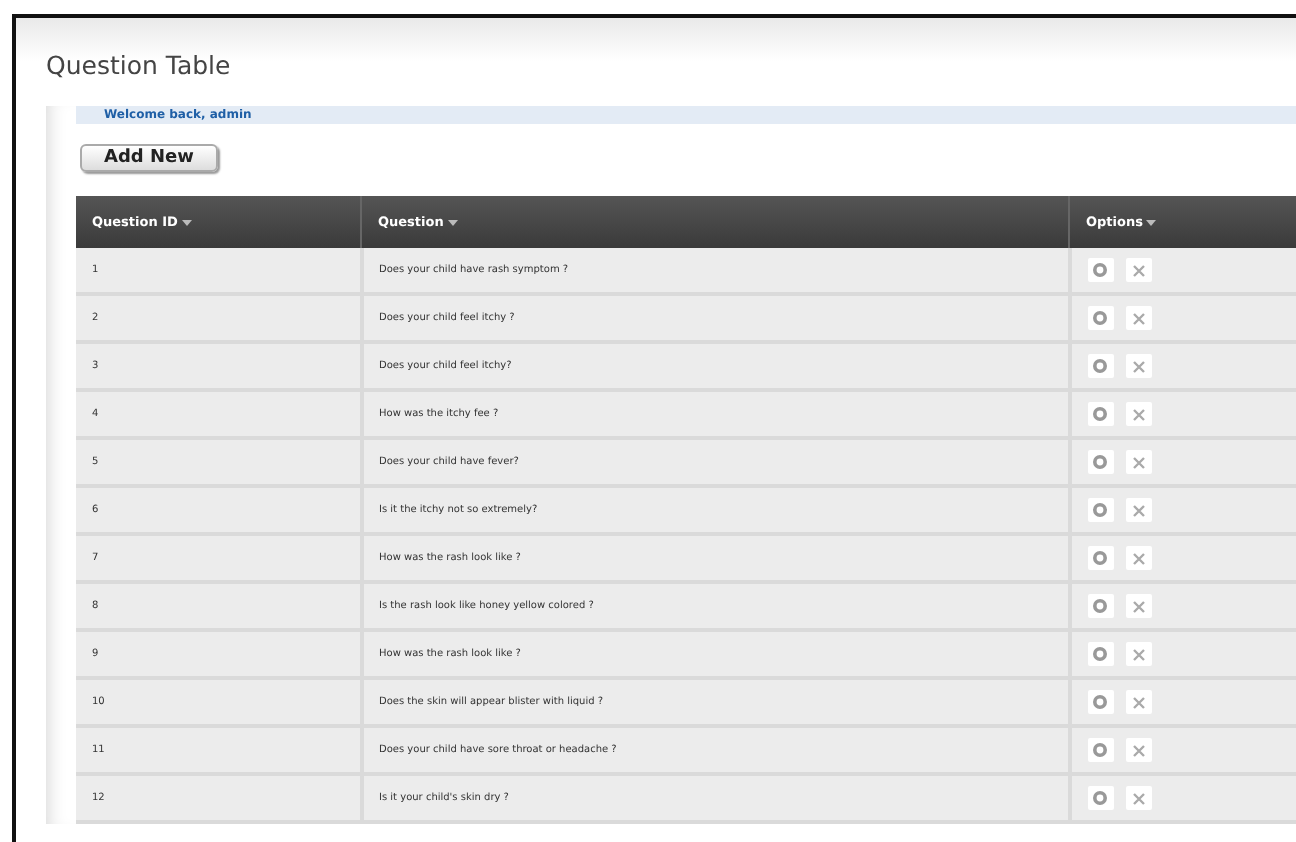  What do you see at coordinates (139, 67) in the screenshot?
I see `page-title: Question Table` at bounding box center [139, 67].